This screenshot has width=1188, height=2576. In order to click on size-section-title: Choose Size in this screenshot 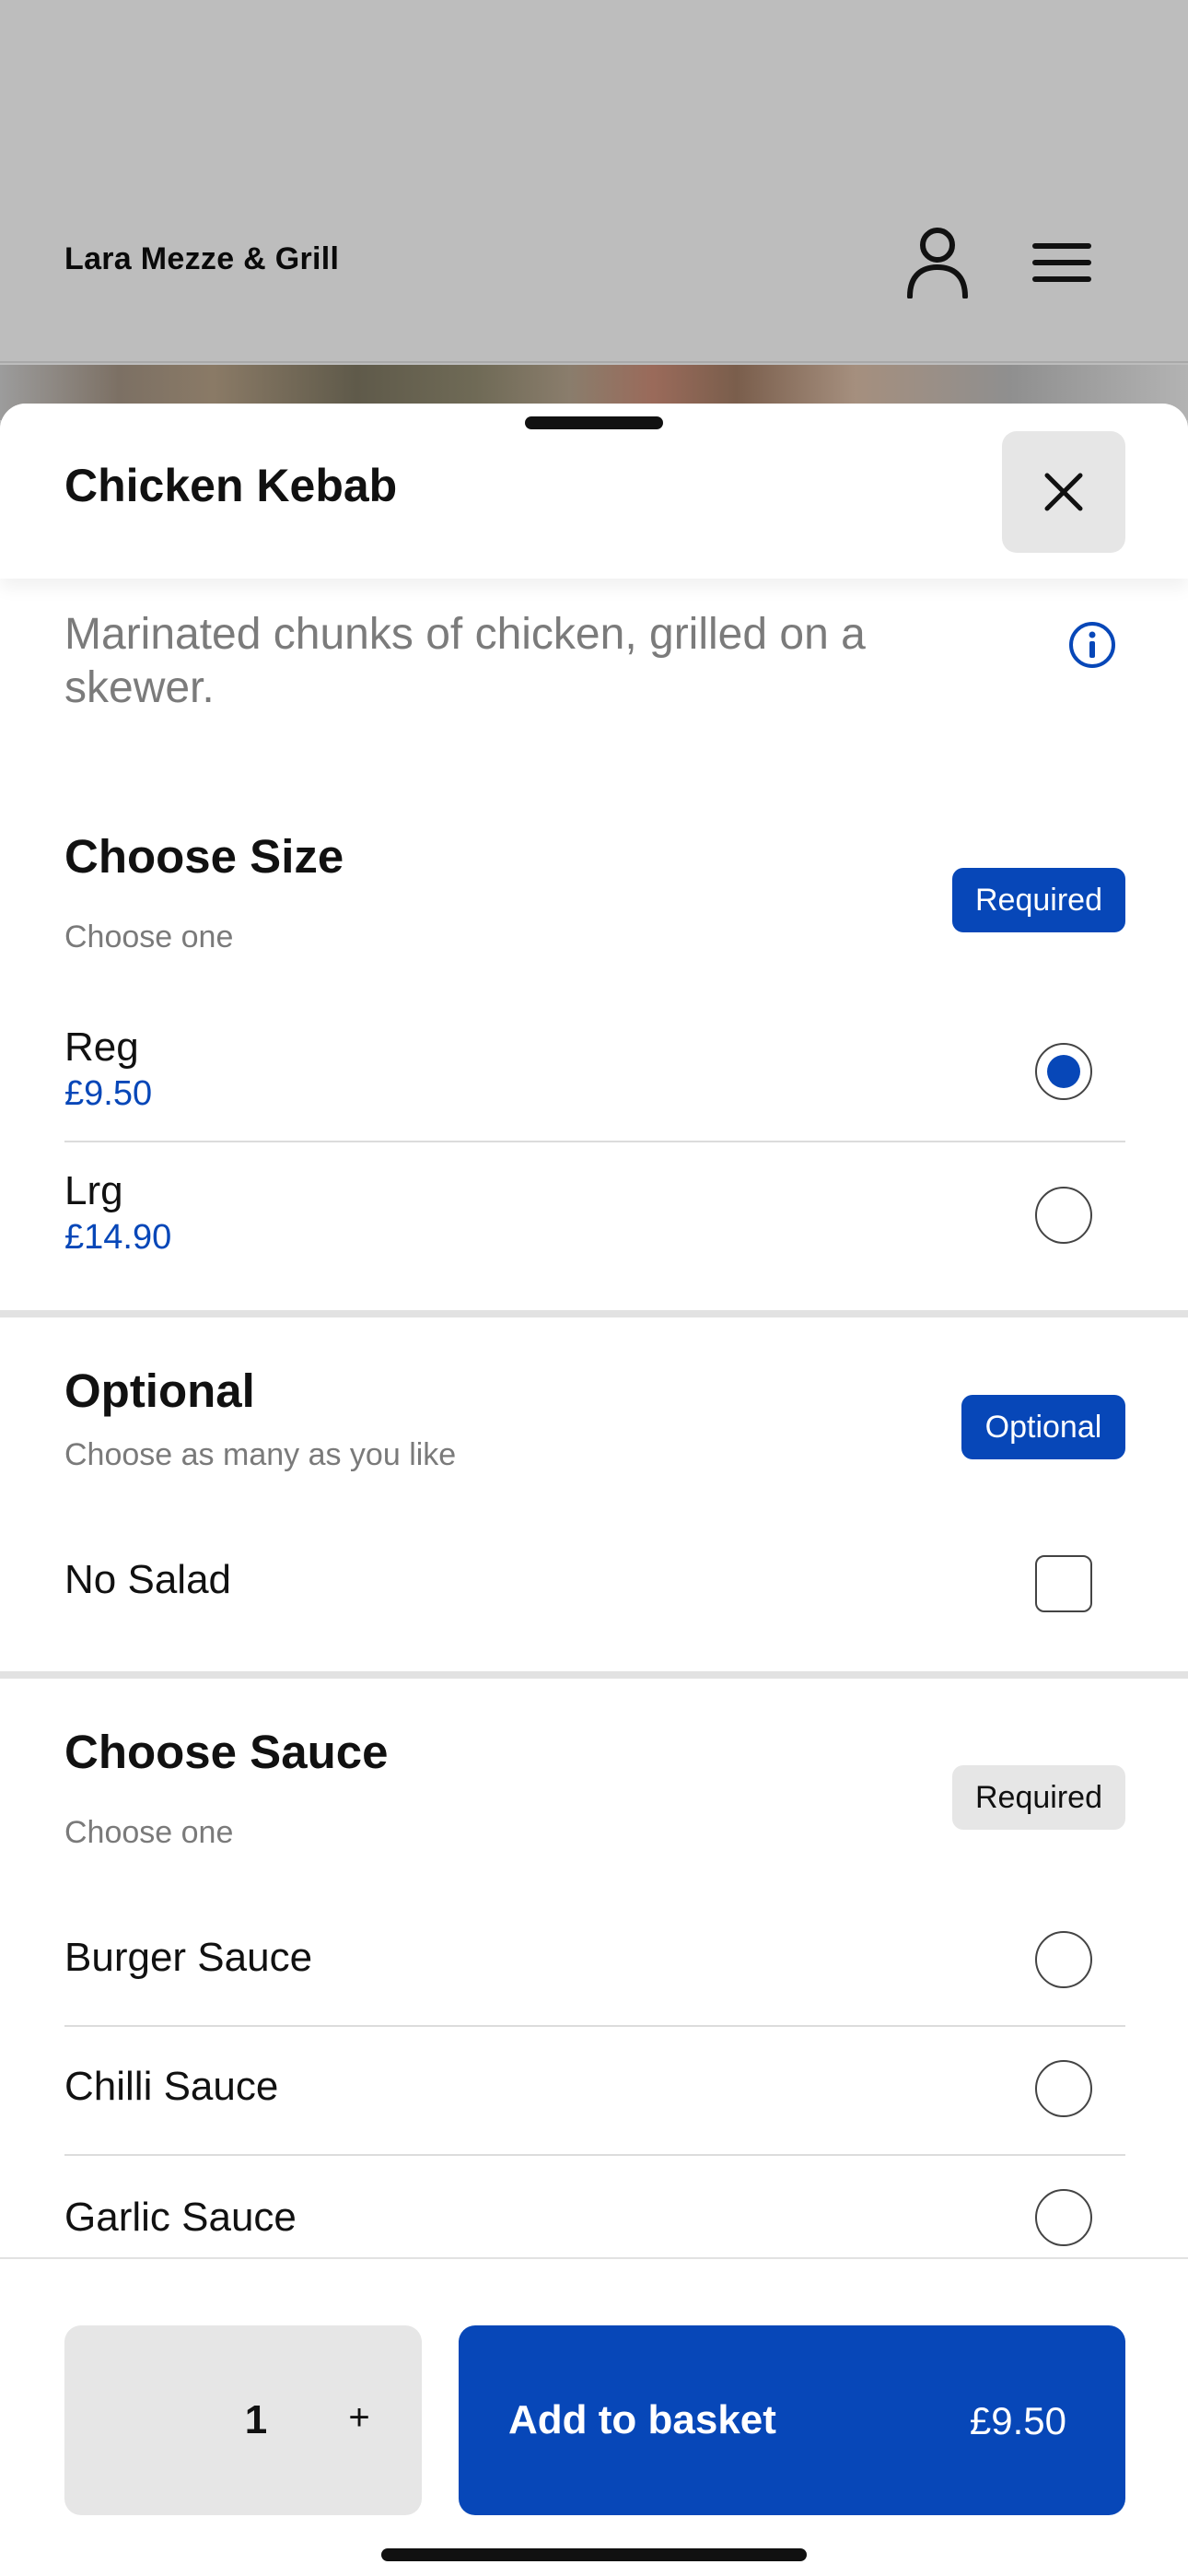, I will do `click(204, 856)`.